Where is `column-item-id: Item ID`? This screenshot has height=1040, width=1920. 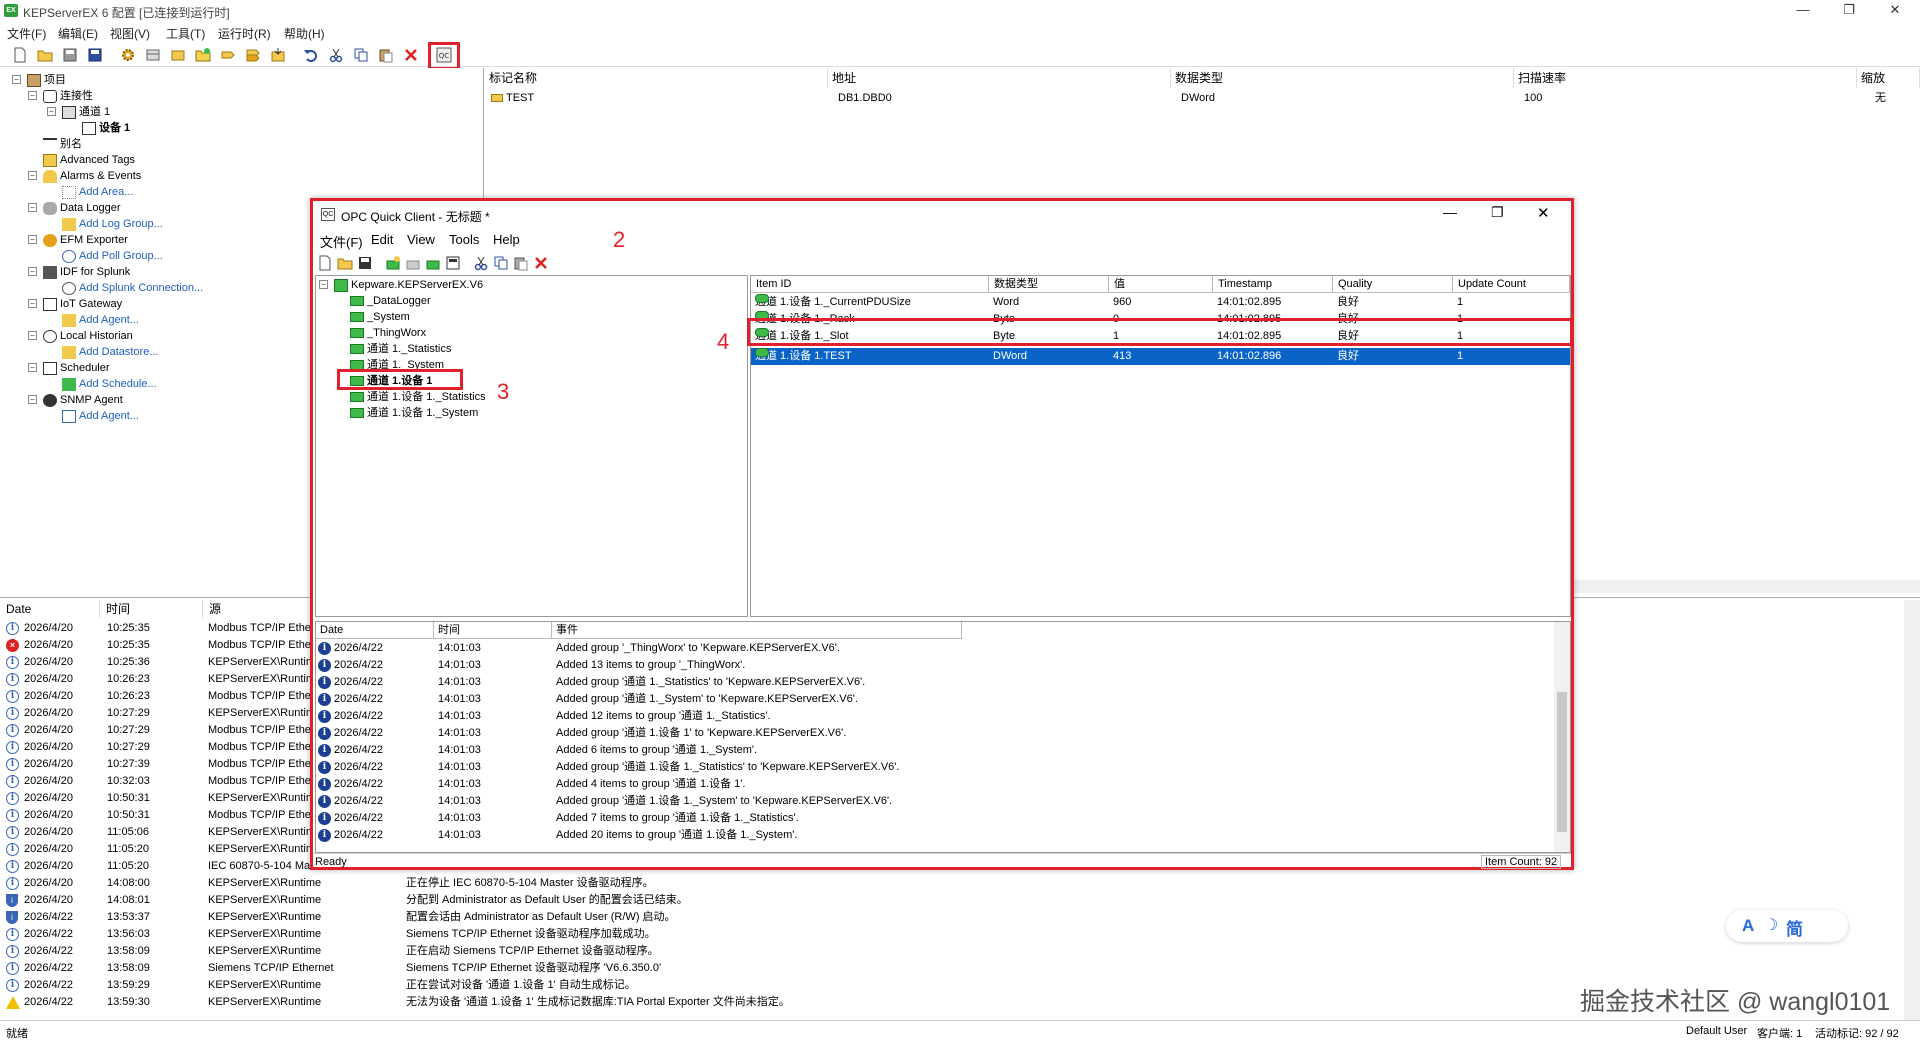
column-item-id: Item ID is located at coordinates (870, 284).